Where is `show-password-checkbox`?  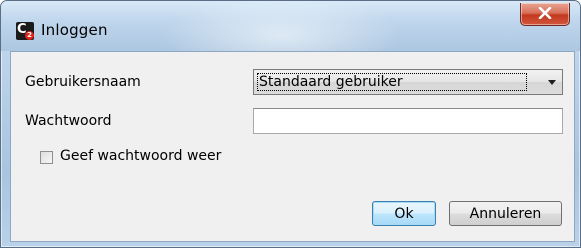 show-password-checkbox is located at coordinates (46, 157).